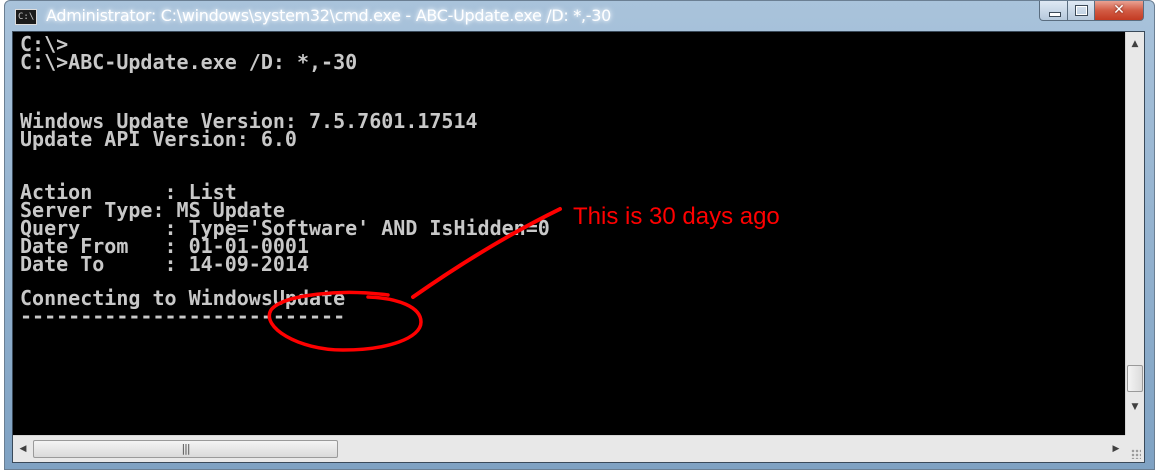  Describe the element at coordinates (1116, 449) in the screenshot. I see `scroll-right-icon: ▶` at that location.